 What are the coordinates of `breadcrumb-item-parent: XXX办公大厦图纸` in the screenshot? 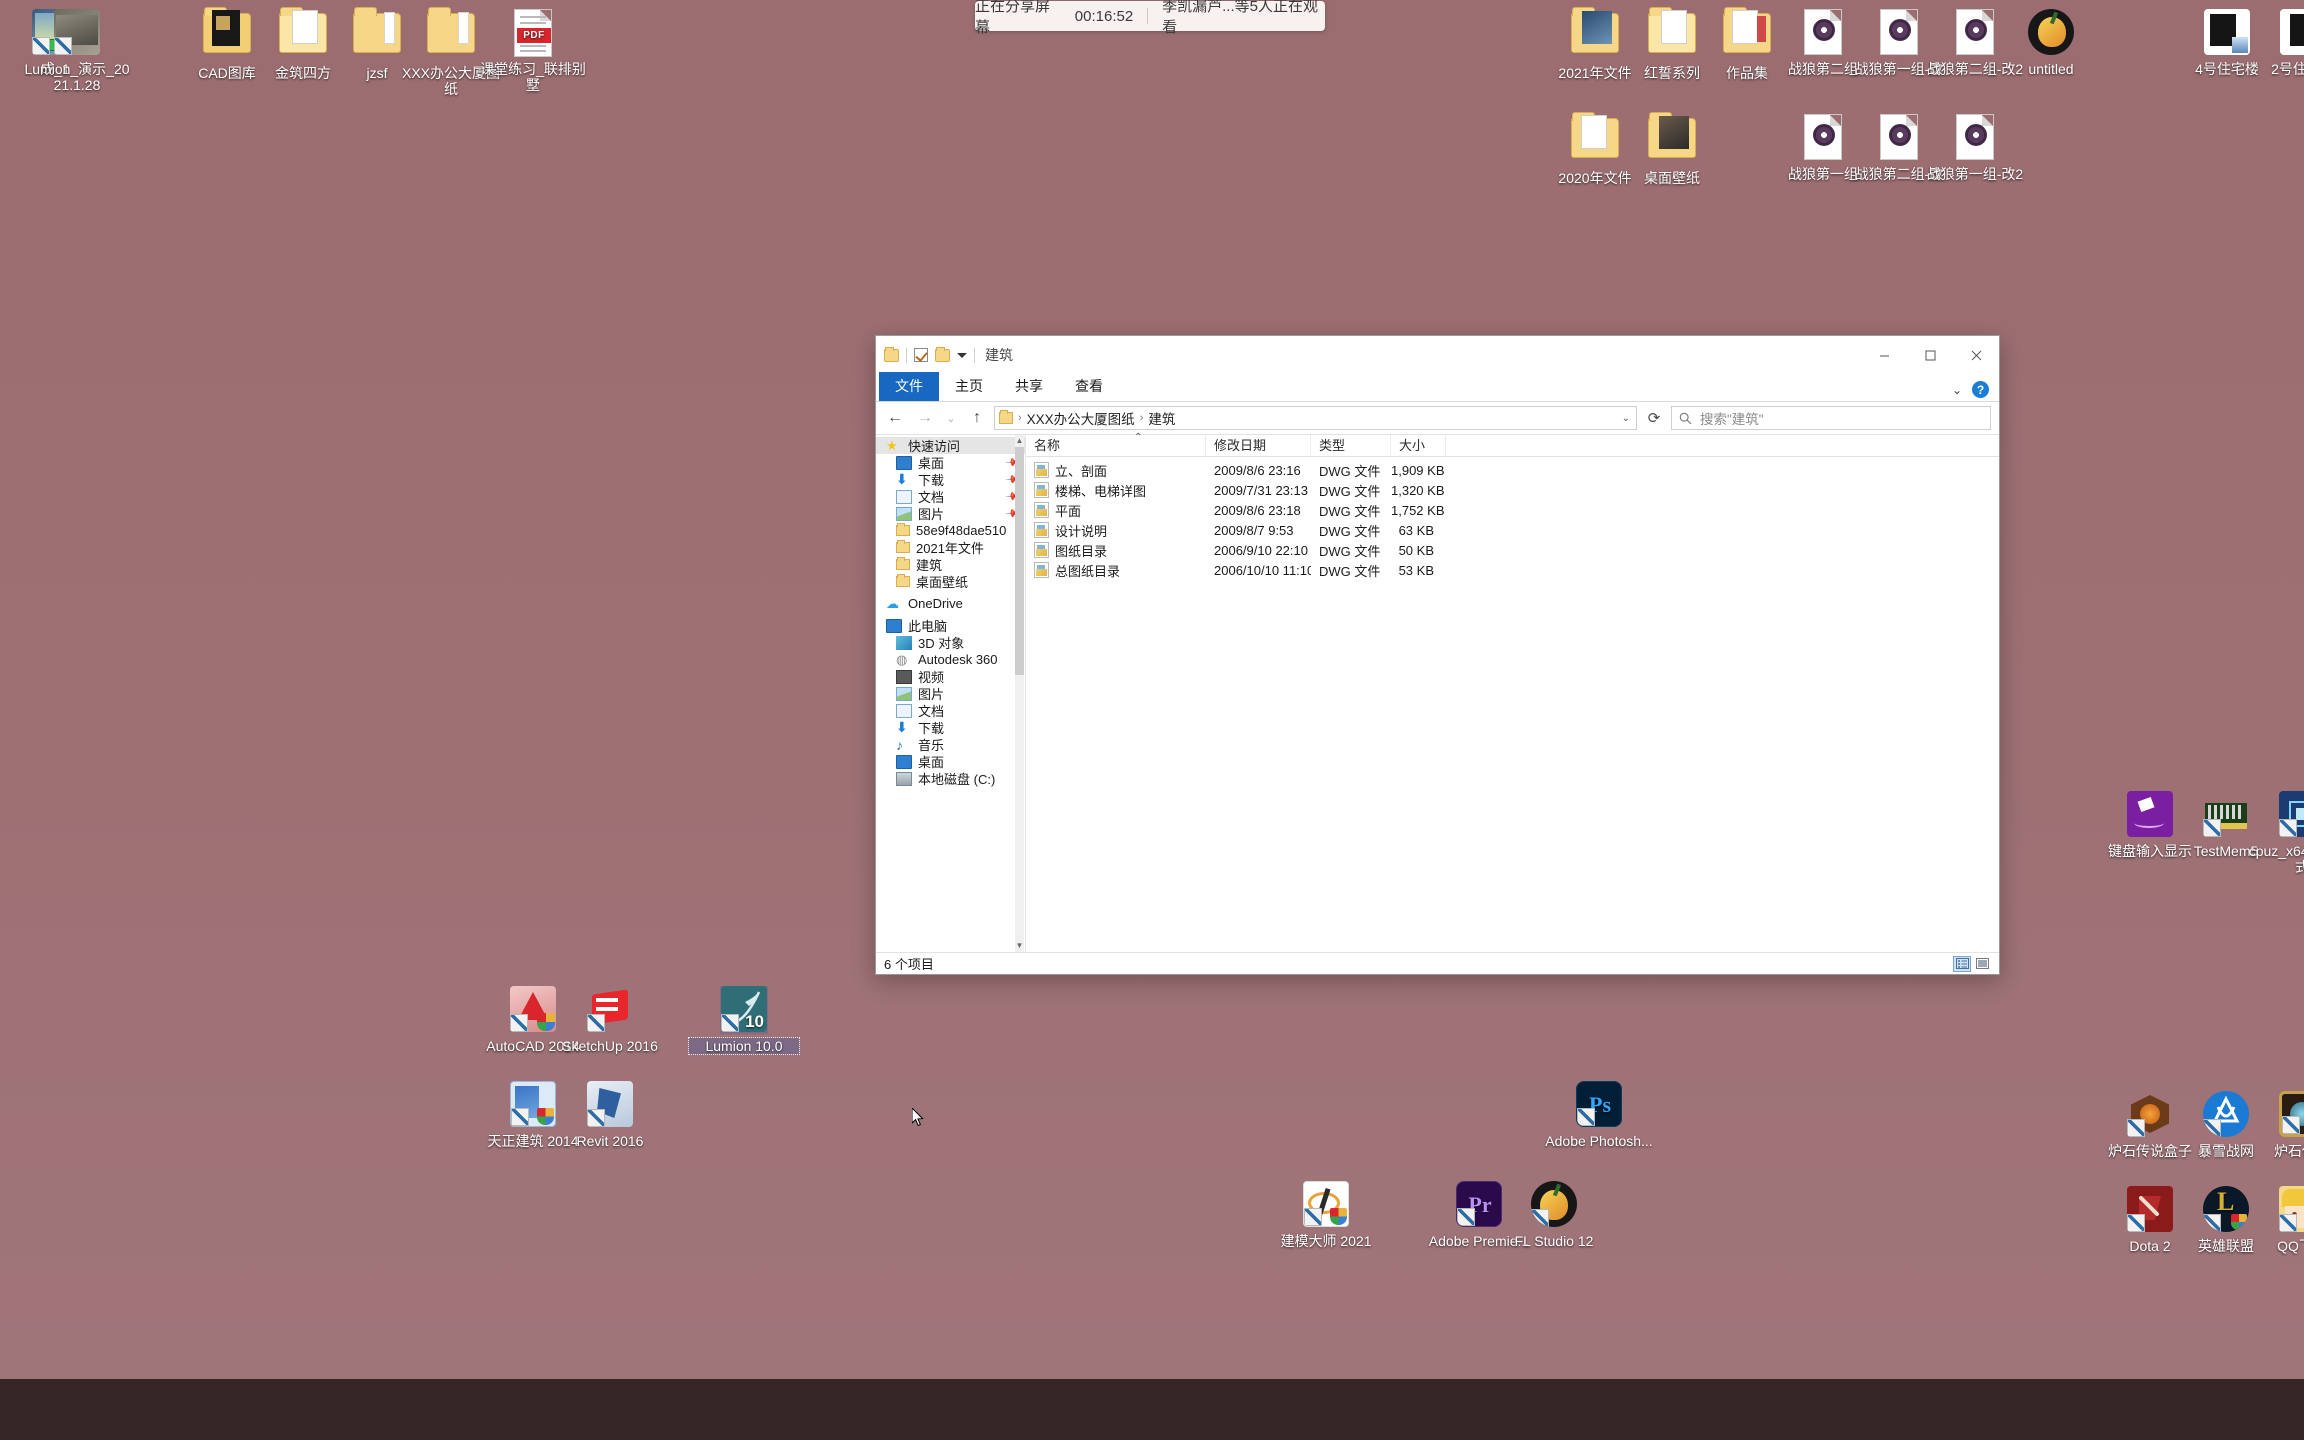 It's located at (1081, 418).